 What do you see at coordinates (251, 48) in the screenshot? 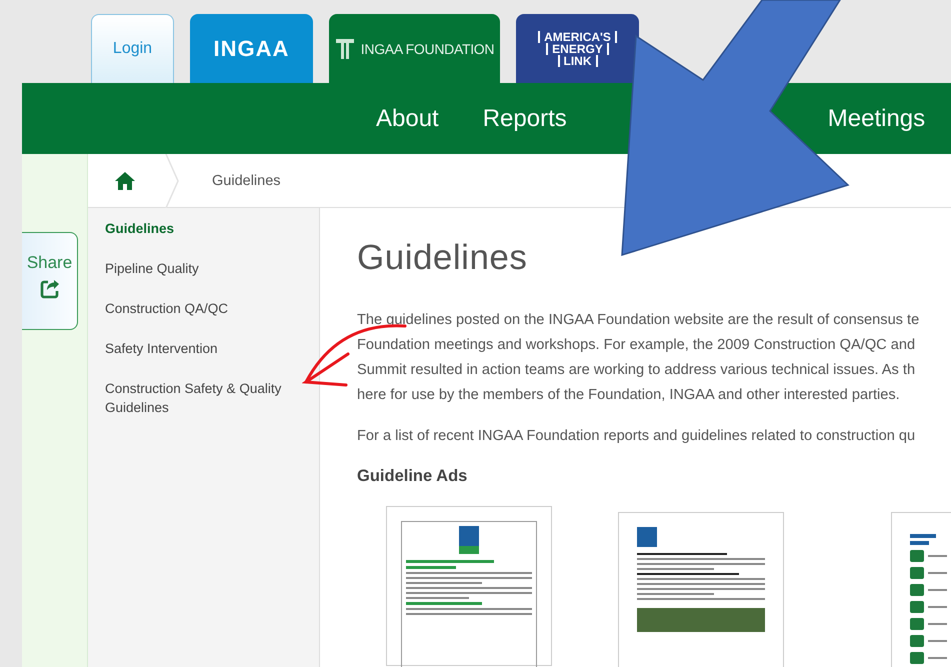
I see `ingaa-logo-tab: INGAA` at bounding box center [251, 48].